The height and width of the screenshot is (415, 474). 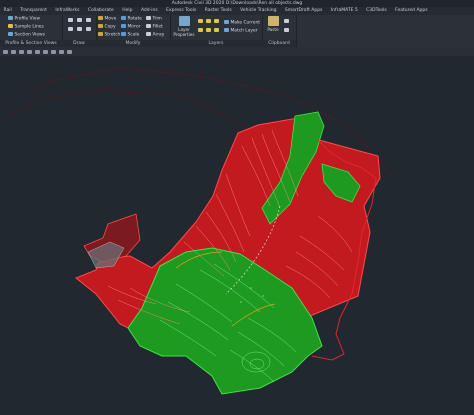 I want to click on menu-raster-tools: Raster Tools, so click(x=218, y=11).